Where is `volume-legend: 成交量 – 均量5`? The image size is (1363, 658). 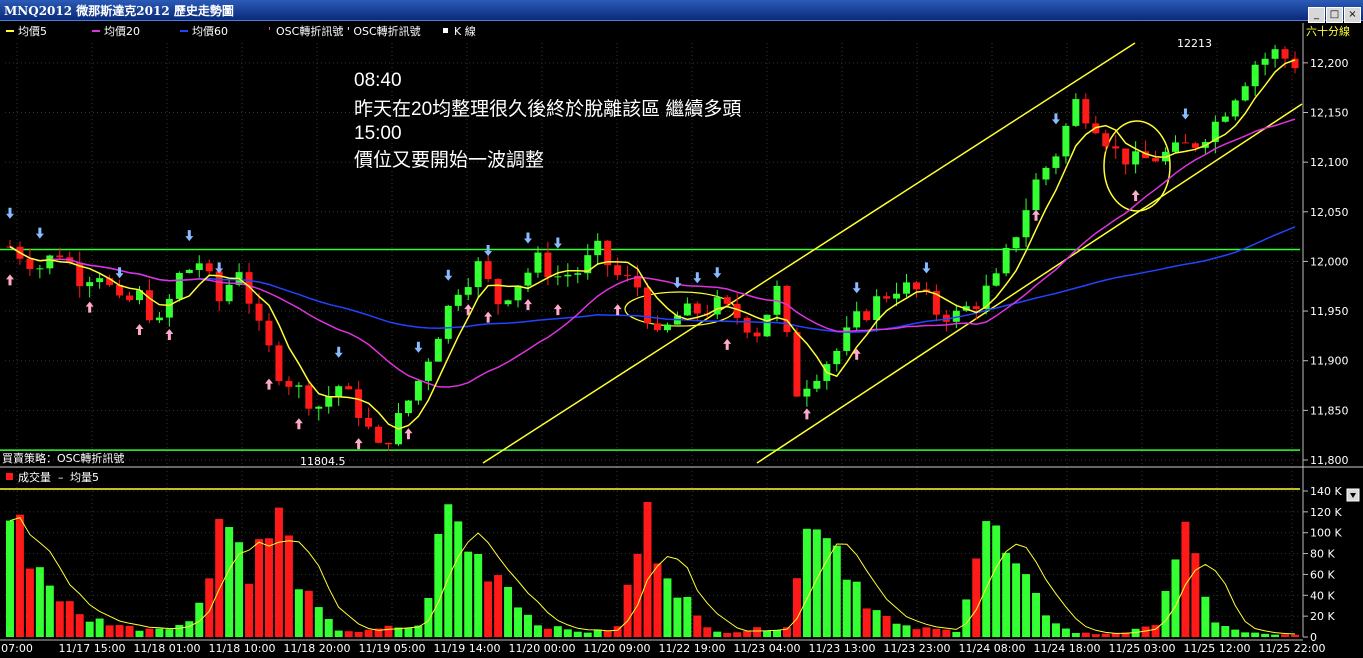 volume-legend: 成交量 – 均量5 is located at coordinates (52, 477).